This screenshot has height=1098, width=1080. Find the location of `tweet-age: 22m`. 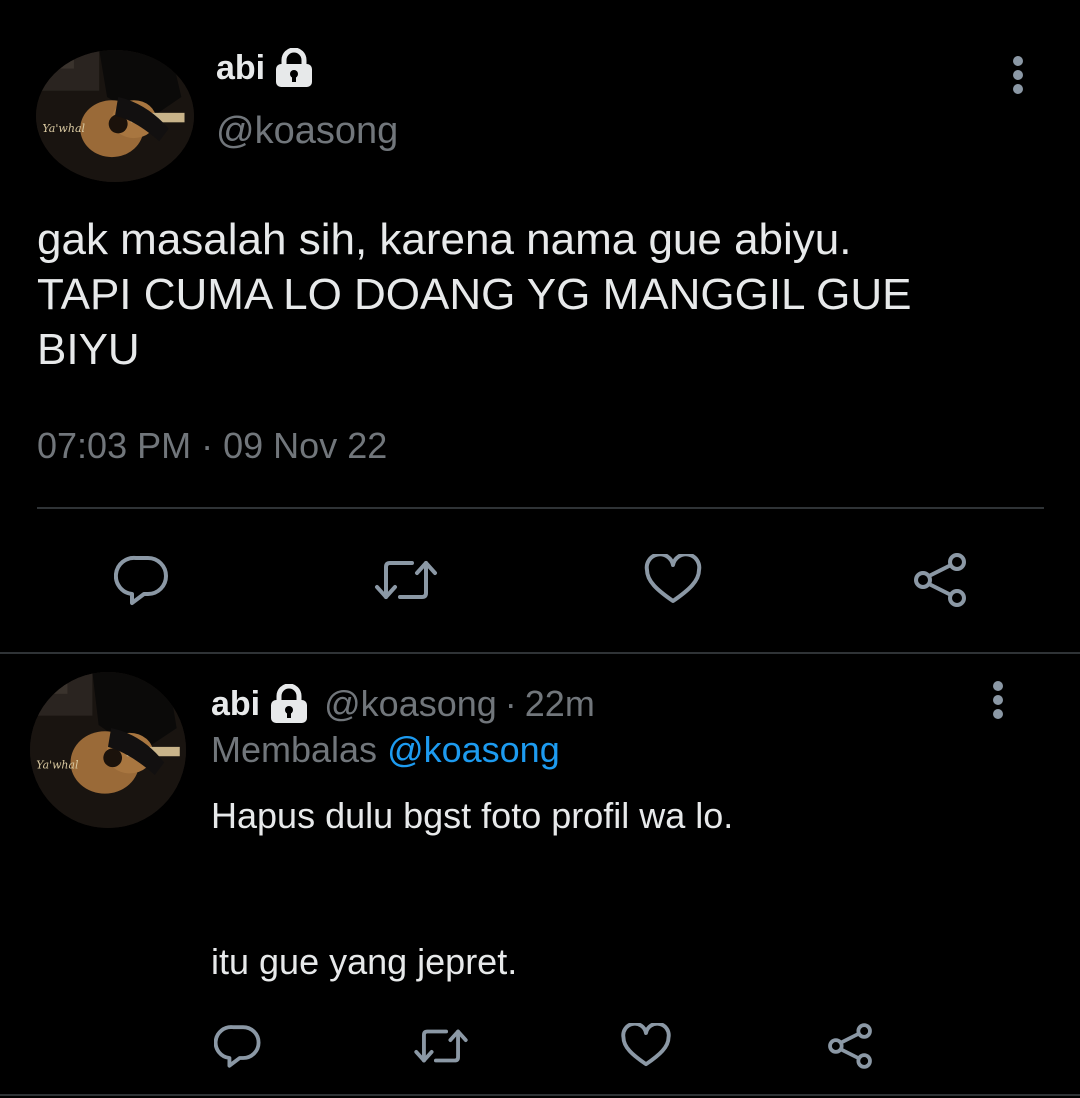

tweet-age: 22m is located at coordinates (560, 704).